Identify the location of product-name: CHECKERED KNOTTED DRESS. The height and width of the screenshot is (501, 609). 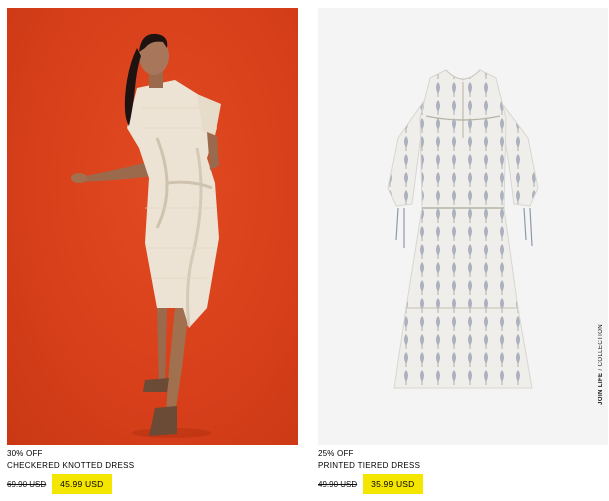
(152, 466).